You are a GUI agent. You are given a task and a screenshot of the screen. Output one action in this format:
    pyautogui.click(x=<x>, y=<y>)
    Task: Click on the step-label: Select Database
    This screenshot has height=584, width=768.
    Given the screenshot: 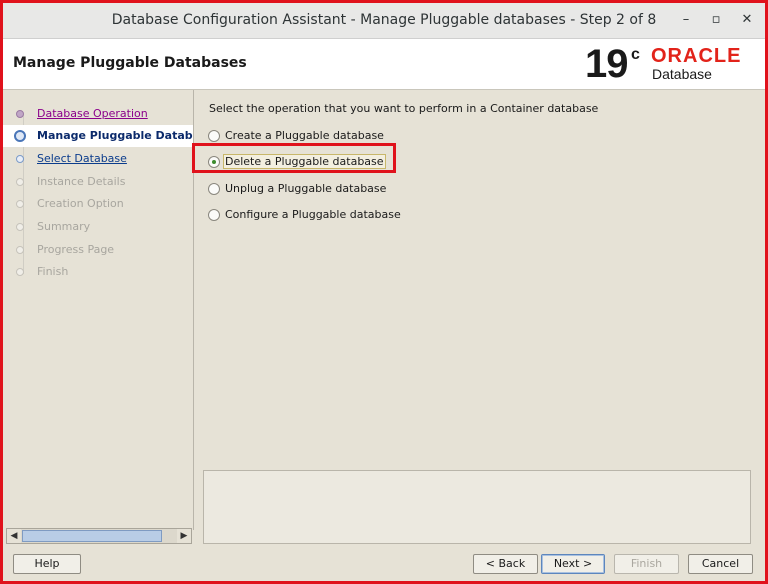 What is the action you would take?
    pyautogui.click(x=82, y=158)
    